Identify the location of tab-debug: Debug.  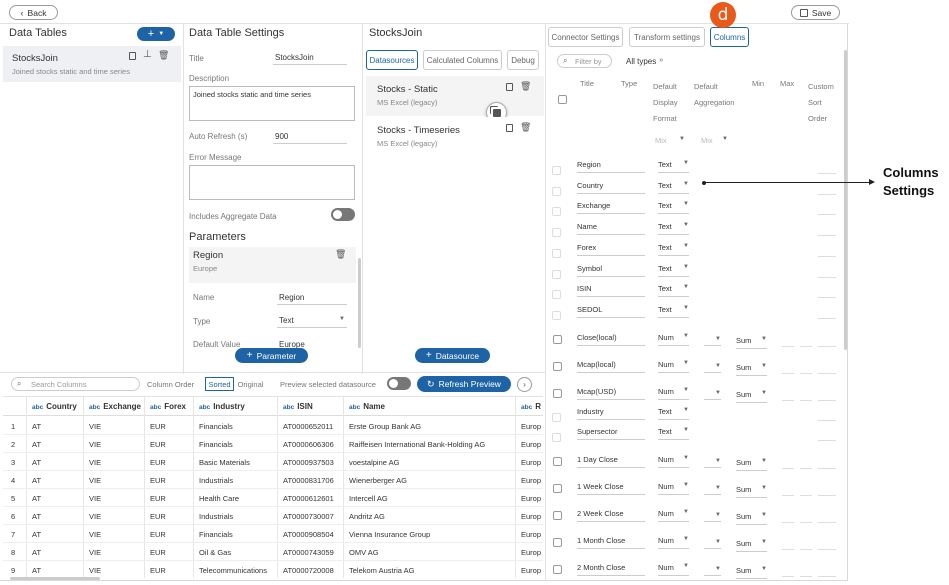
(523, 60).